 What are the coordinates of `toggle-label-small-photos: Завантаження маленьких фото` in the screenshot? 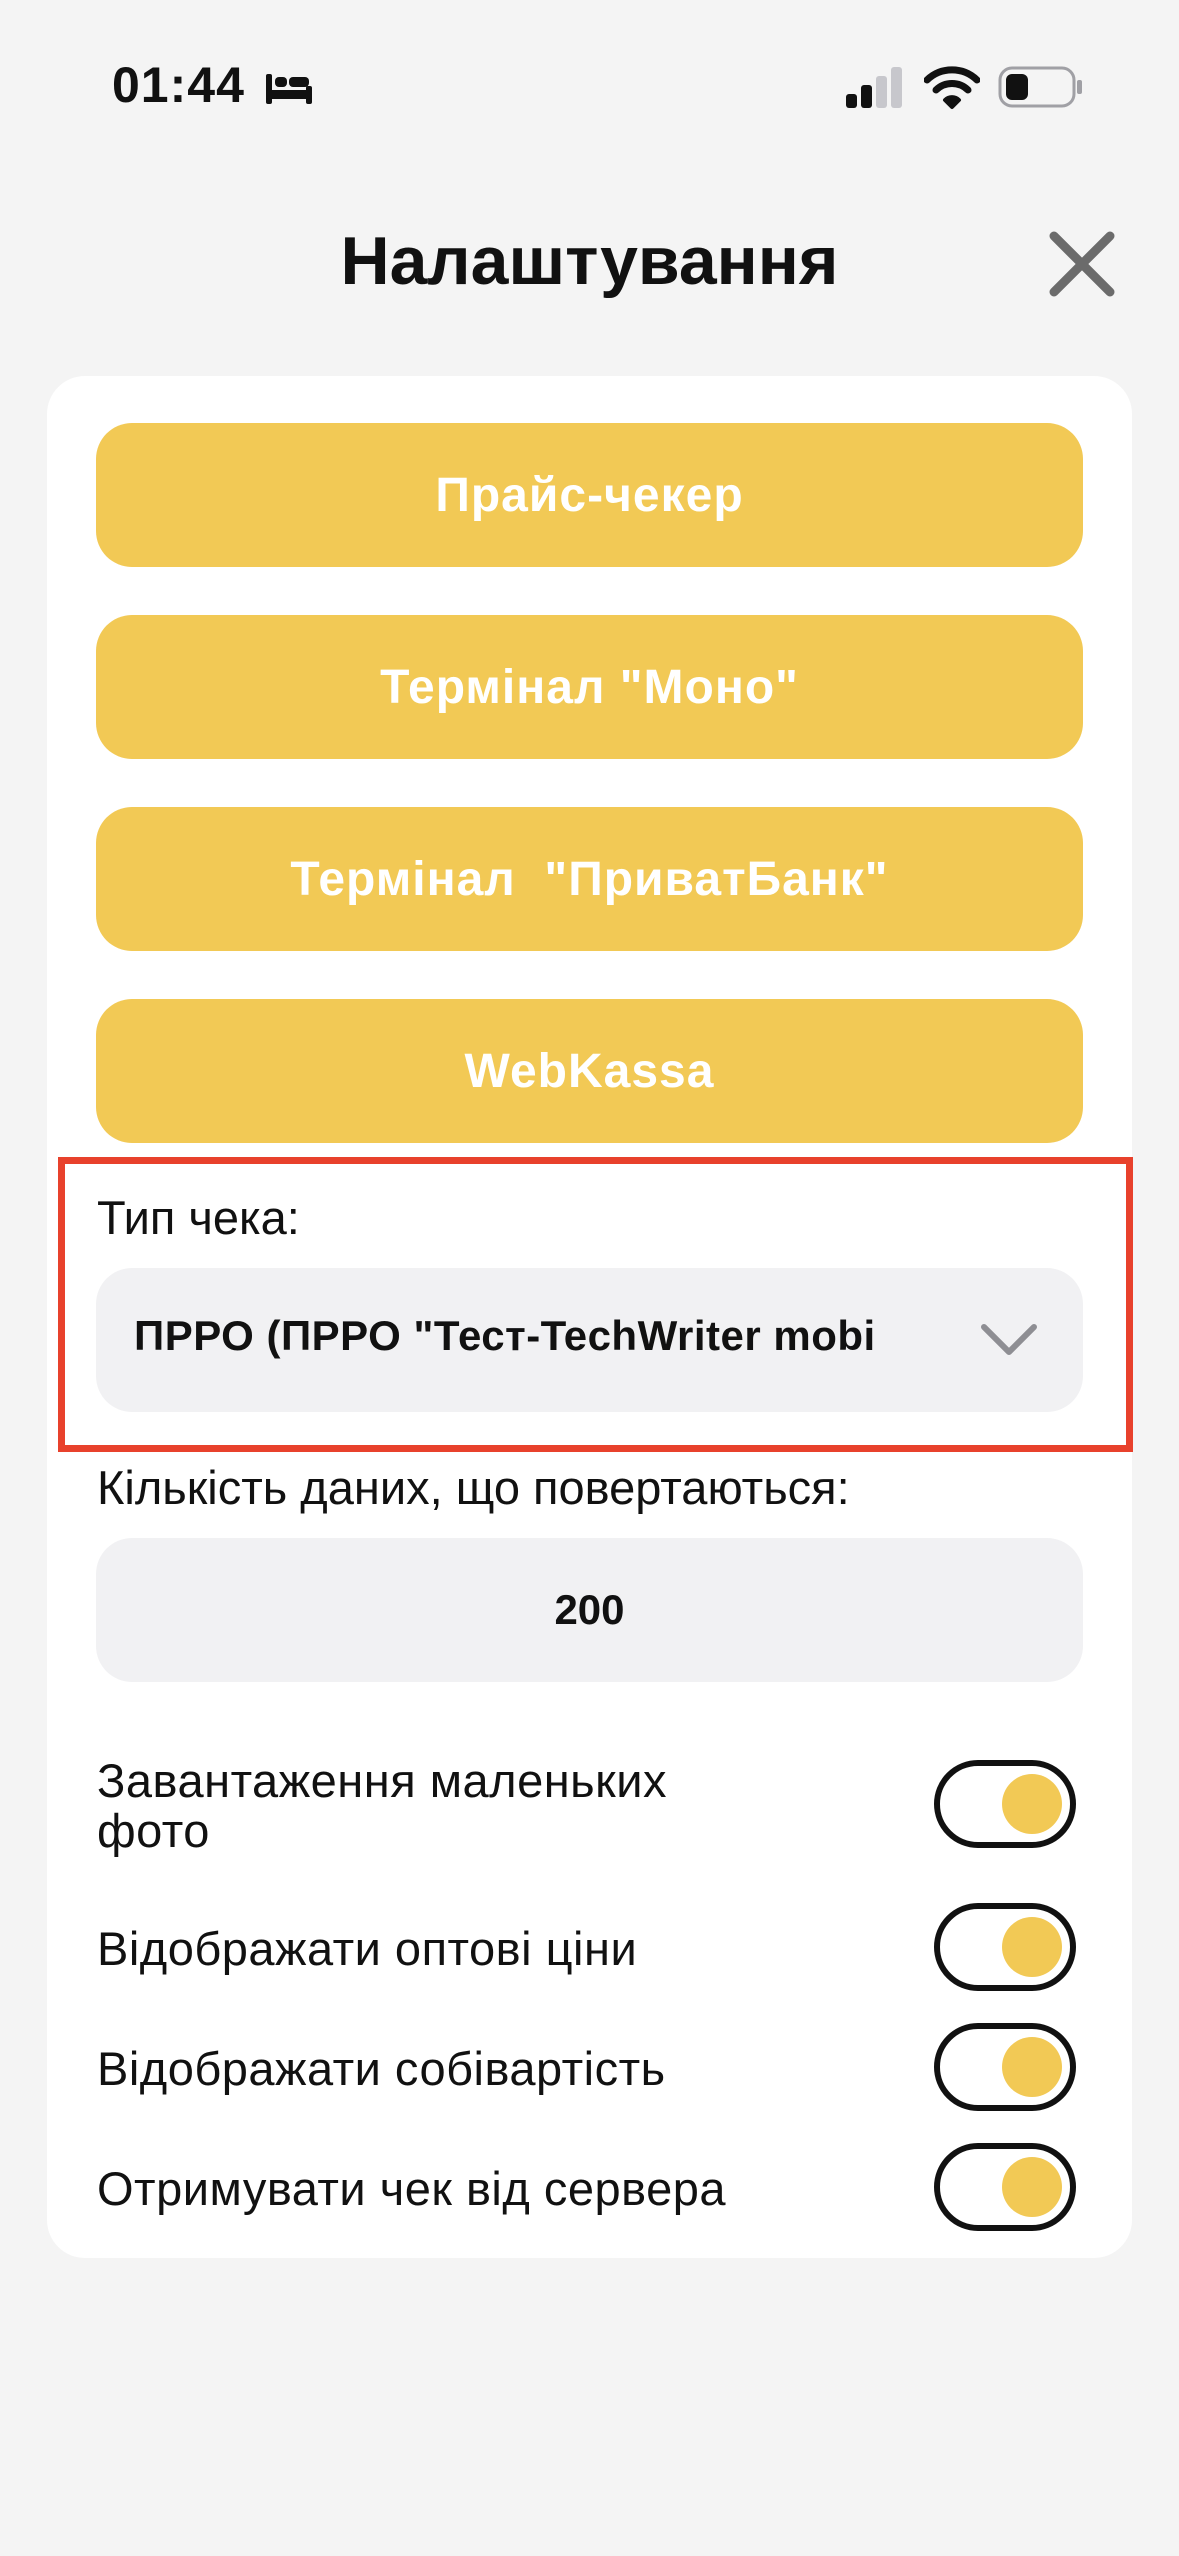 It's located at (382, 1806).